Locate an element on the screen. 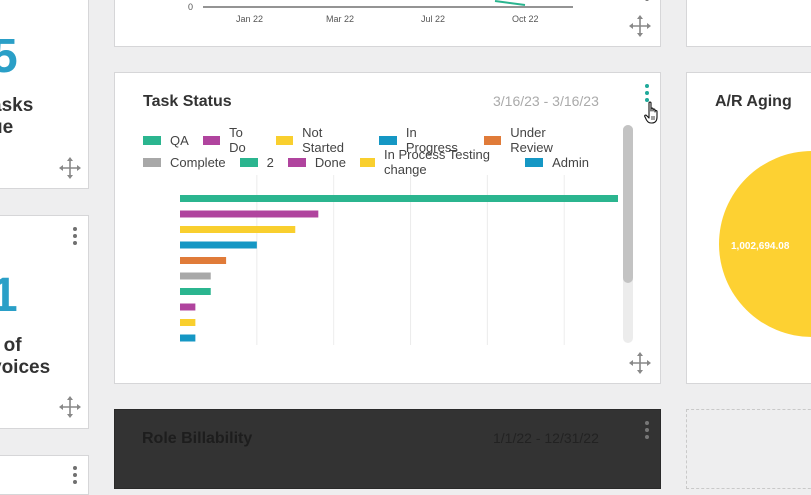  hand-cursor-icon is located at coordinates (651, 112).